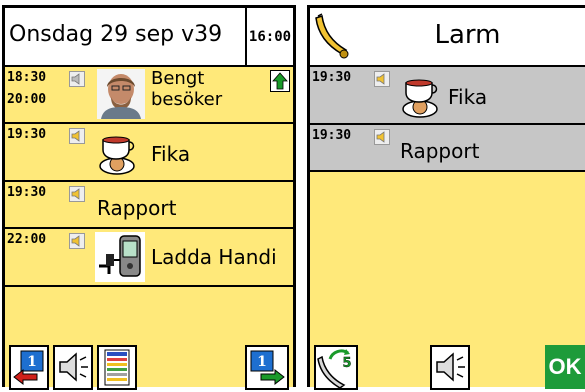 The height and width of the screenshot is (392, 585). I want to click on event-title: Fika, so click(171, 154).